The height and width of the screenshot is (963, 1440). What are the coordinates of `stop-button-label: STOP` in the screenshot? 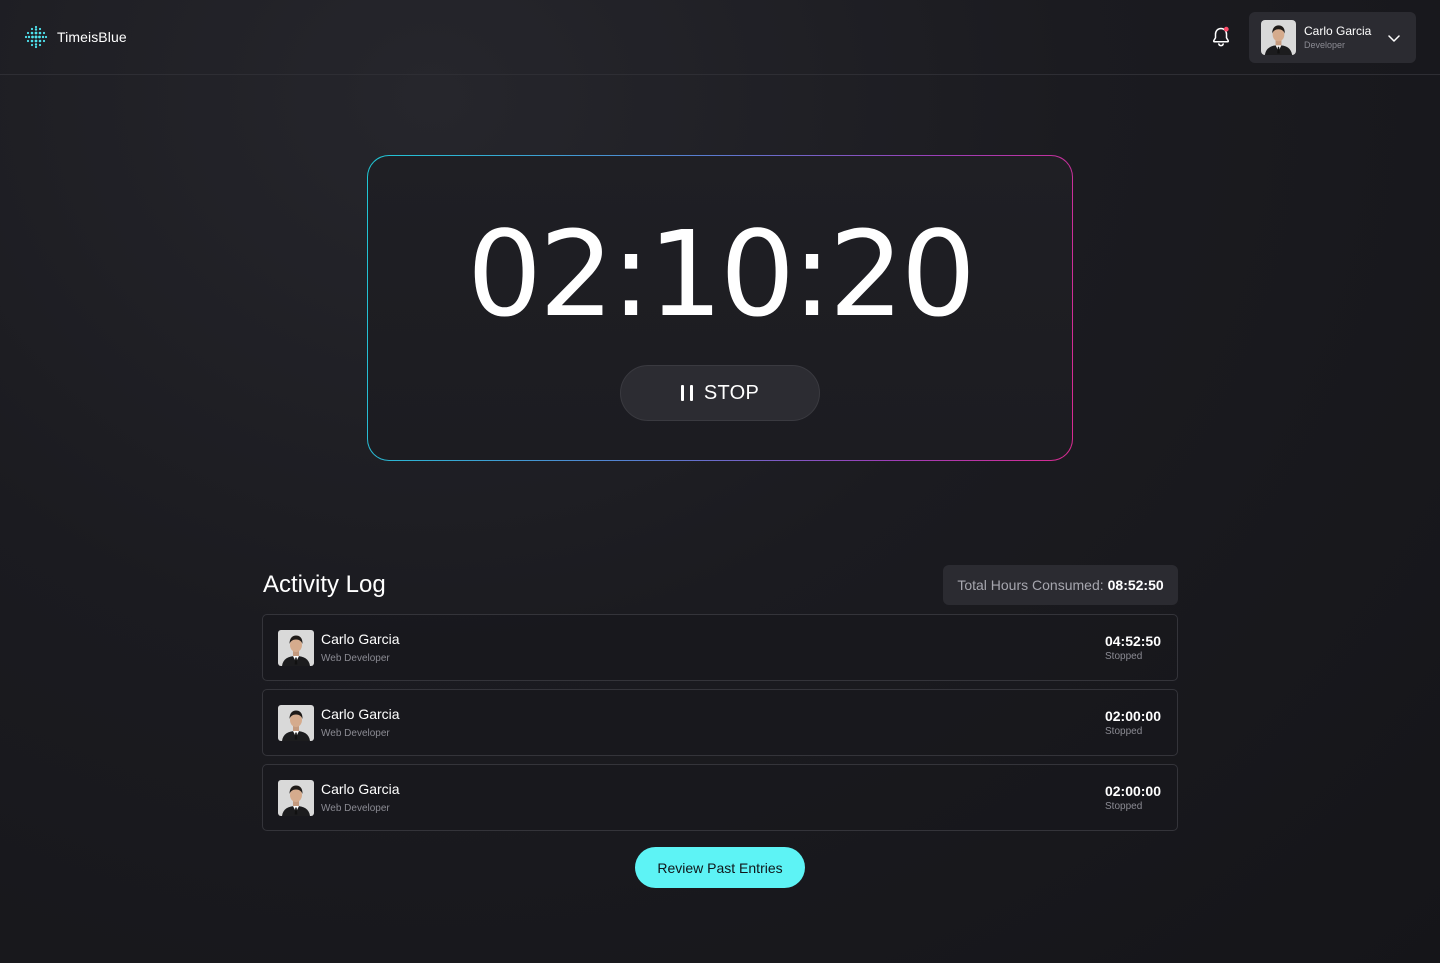 It's located at (731, 392).